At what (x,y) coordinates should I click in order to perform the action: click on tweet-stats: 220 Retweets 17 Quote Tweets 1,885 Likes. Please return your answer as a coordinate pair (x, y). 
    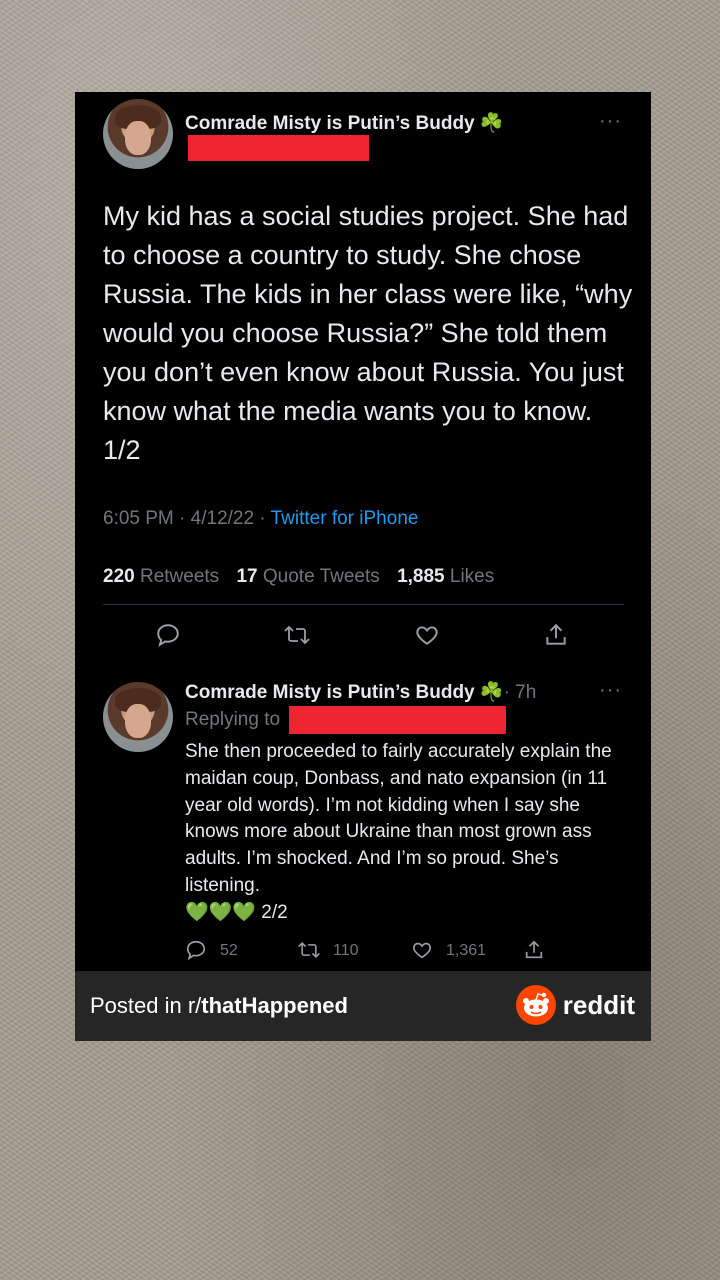
    Looking at the image, I should click on (304, 577).